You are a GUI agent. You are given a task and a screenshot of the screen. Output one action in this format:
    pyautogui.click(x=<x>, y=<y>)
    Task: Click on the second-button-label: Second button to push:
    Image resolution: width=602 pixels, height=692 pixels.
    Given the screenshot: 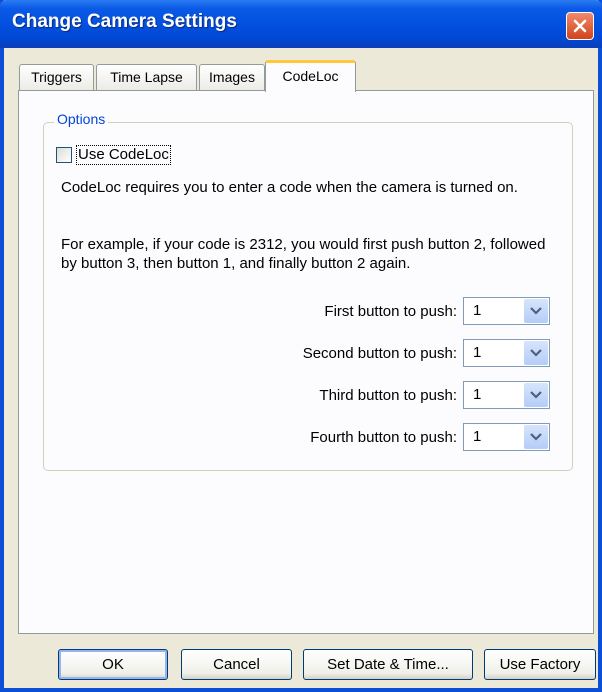 What is the action you would take?
    pyautogui.click(x=379, y=353)
    